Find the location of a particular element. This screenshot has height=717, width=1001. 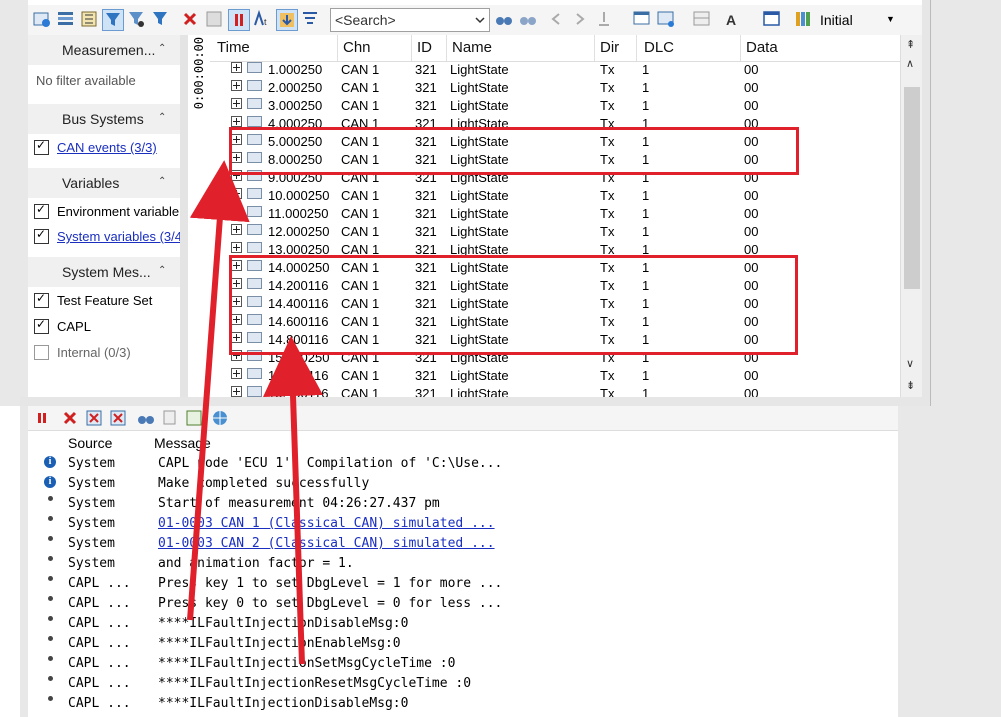

copy-icon is located at coordinates (170, 418).